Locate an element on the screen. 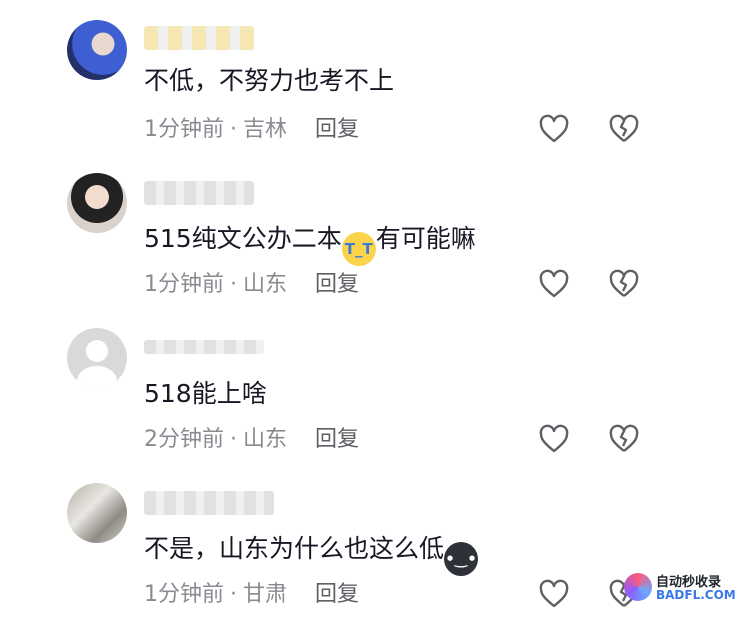 The width and height of the screenshot is (752, 631). watermark: 自动秒收录 BADFL.COM is located at coordinates (680, 589).